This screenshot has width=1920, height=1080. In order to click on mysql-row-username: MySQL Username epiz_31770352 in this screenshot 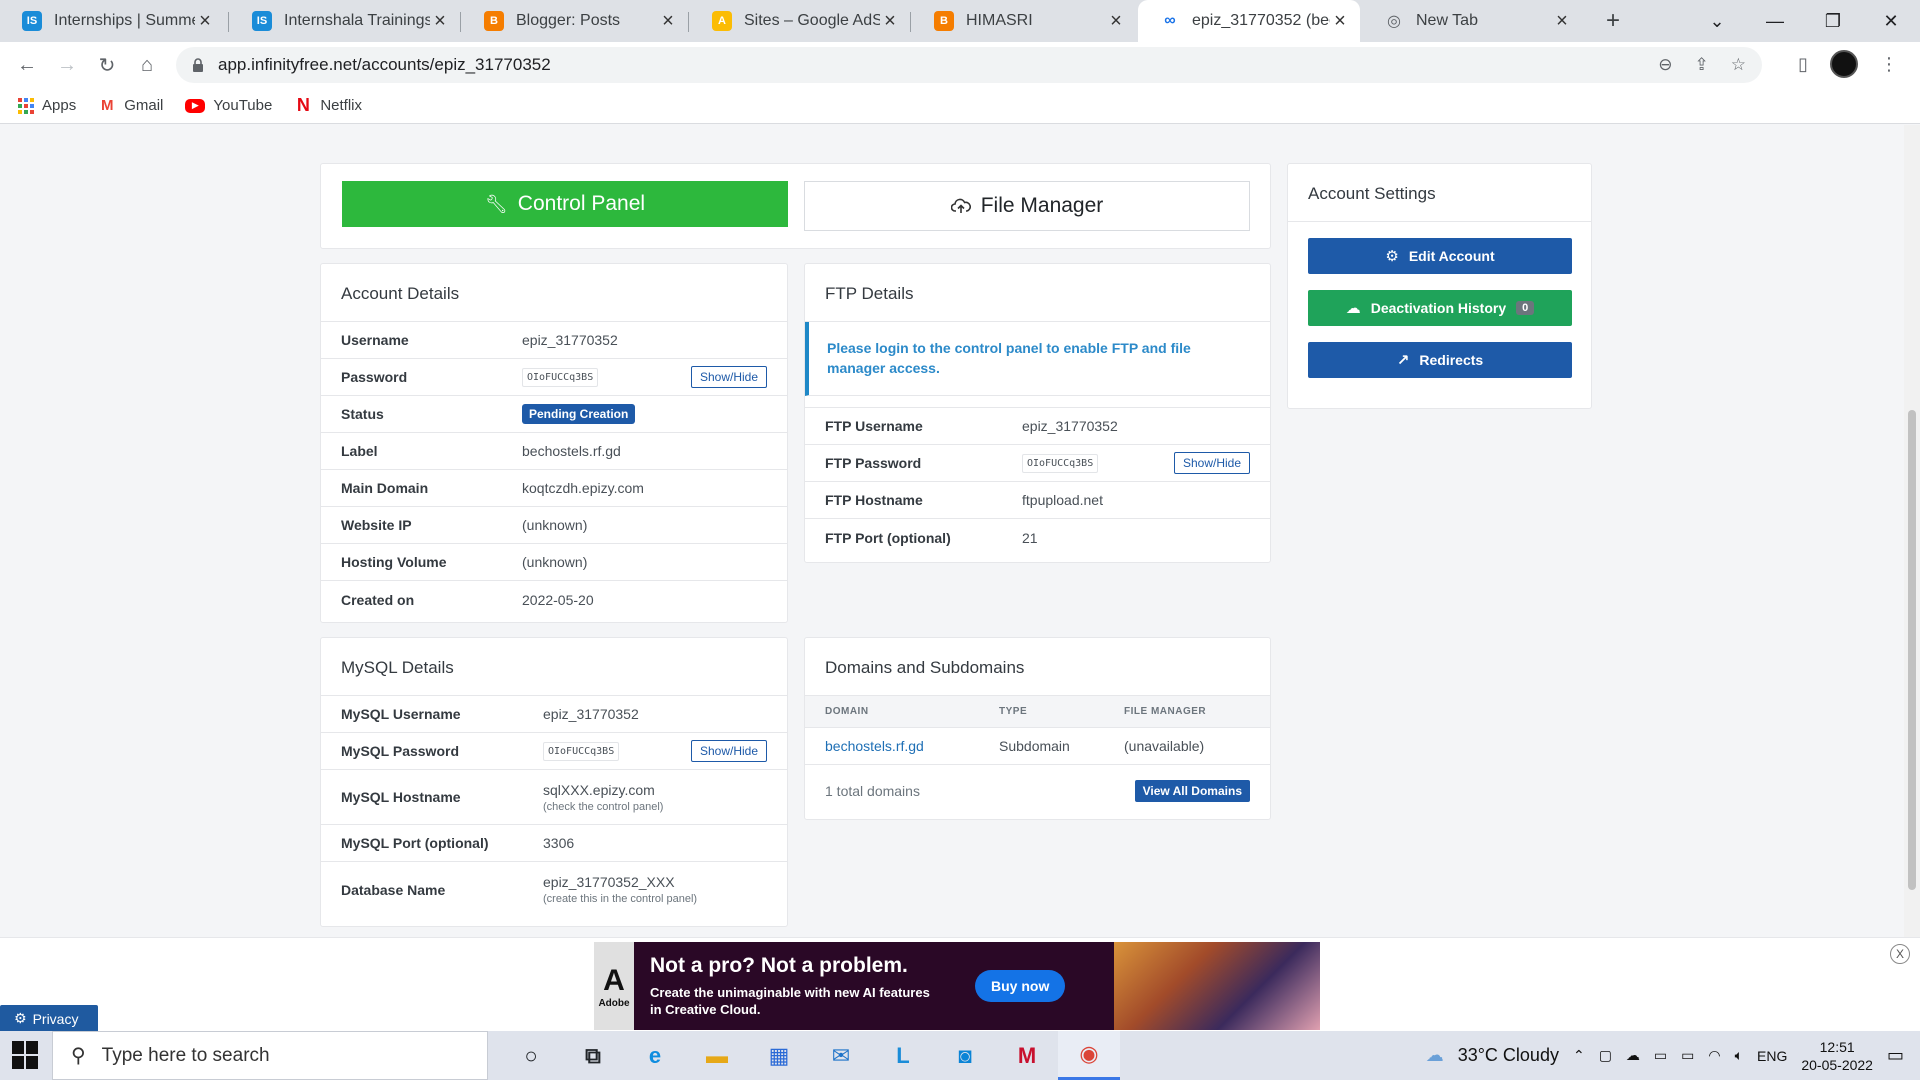, I will do `click(554, 714)`.